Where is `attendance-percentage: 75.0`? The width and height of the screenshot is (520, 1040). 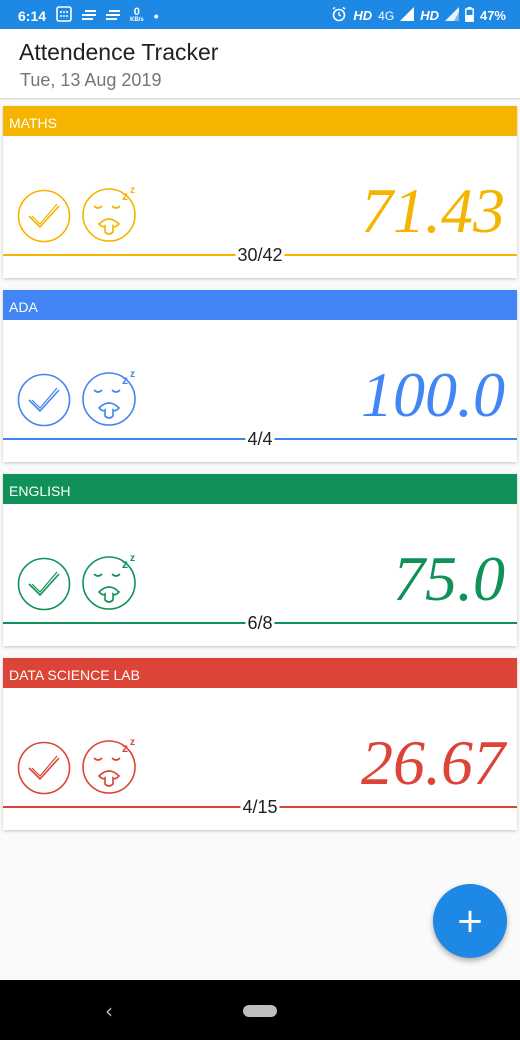
attendance-percentage: 75.0 is located at coordinates (449, 578).